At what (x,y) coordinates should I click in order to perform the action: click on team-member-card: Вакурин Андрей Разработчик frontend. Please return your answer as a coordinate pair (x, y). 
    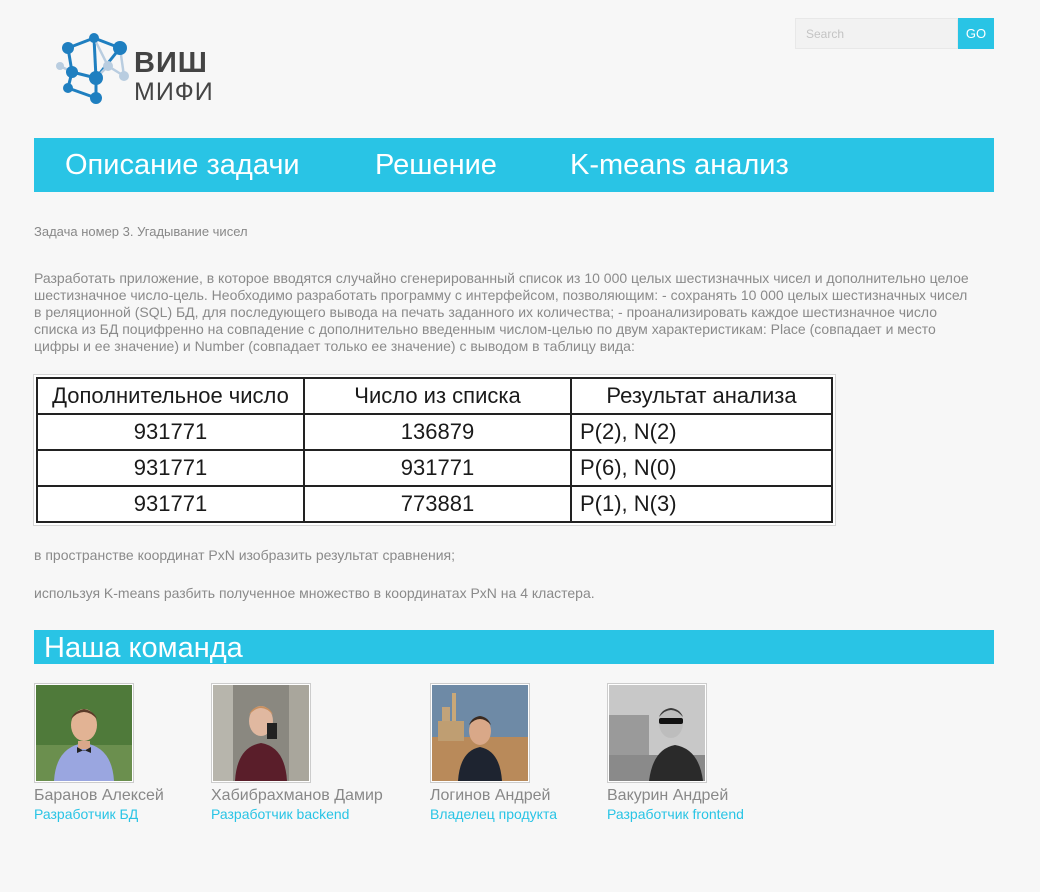
    Looking at the image, I should click on (702, 752).